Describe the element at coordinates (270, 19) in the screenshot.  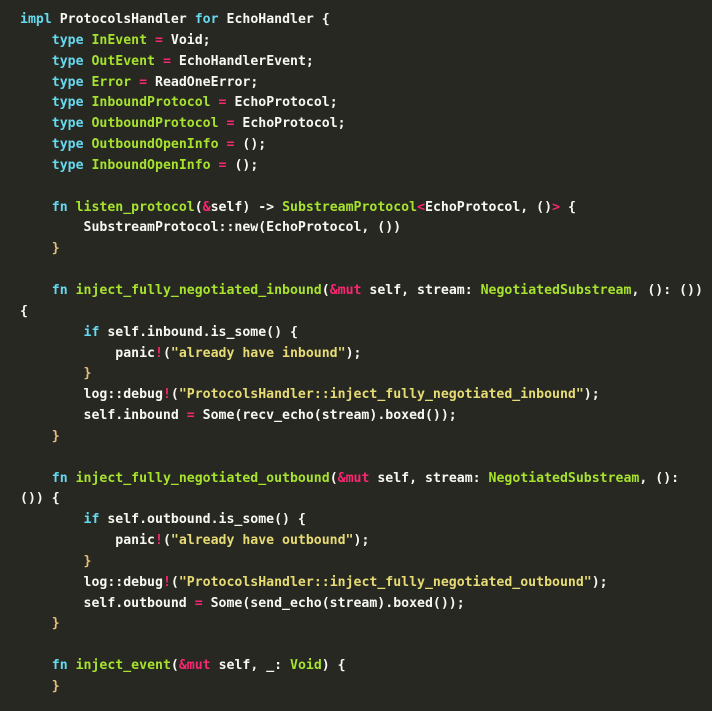
I see `code-token-pl: EchoHandler` at that location.